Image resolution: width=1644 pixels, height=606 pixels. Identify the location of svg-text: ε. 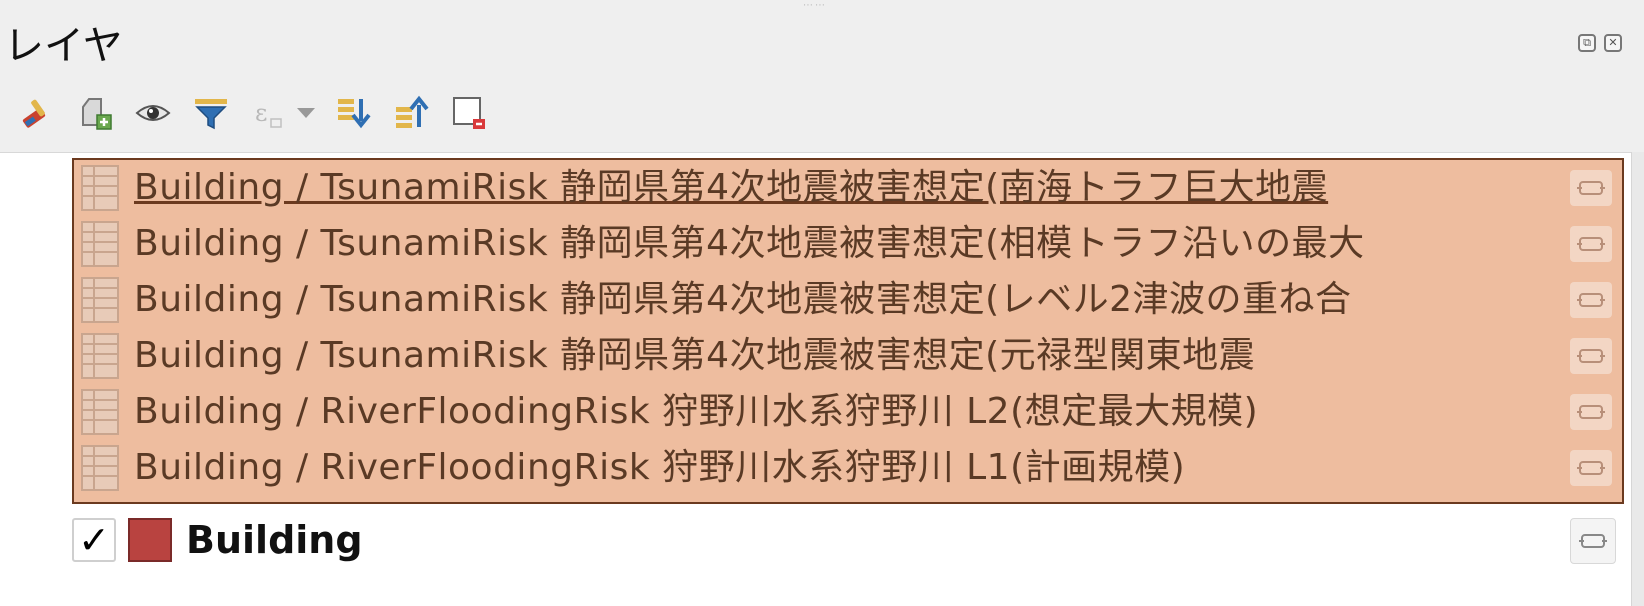
(261, 113).